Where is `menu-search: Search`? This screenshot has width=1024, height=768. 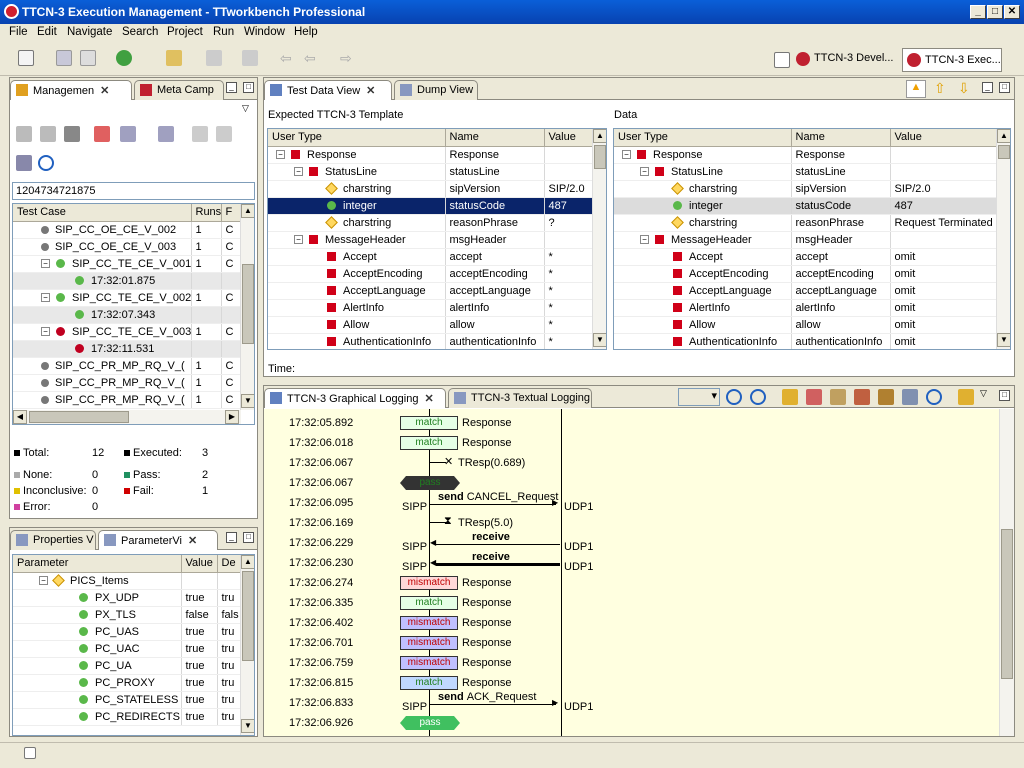
menu-search: Search is located at coordinates (140, 32).